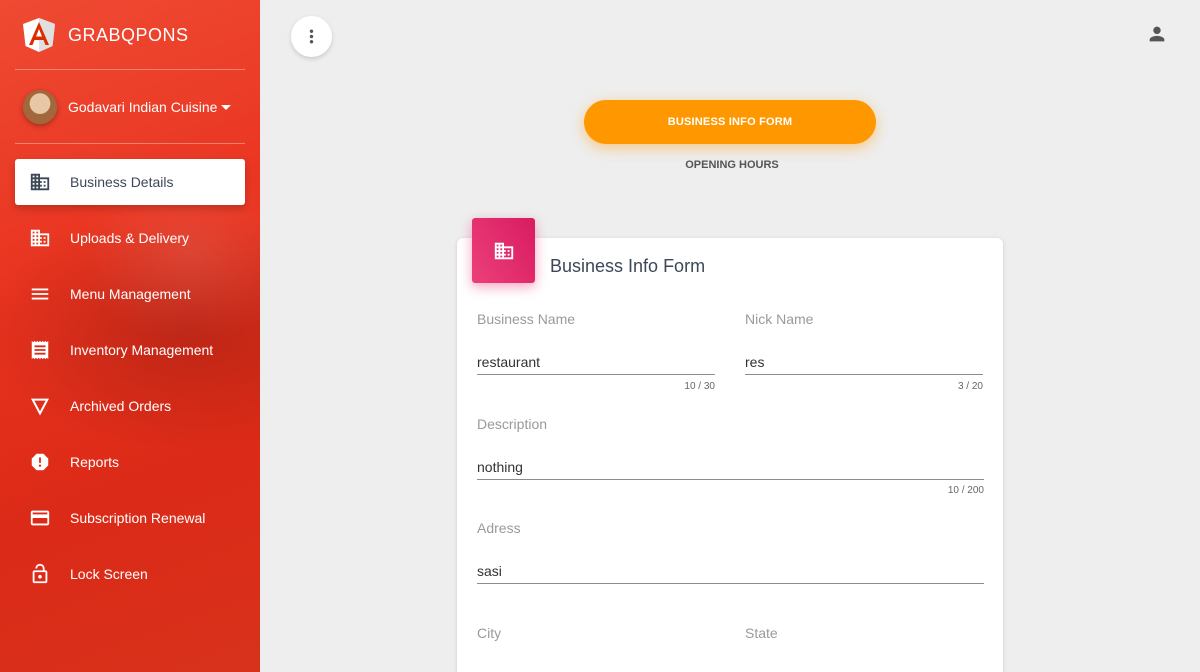  What do you see at coordinates (864, 374) in the screenshot?
I see `nick-name-underline` at bounding box center [864, 374].